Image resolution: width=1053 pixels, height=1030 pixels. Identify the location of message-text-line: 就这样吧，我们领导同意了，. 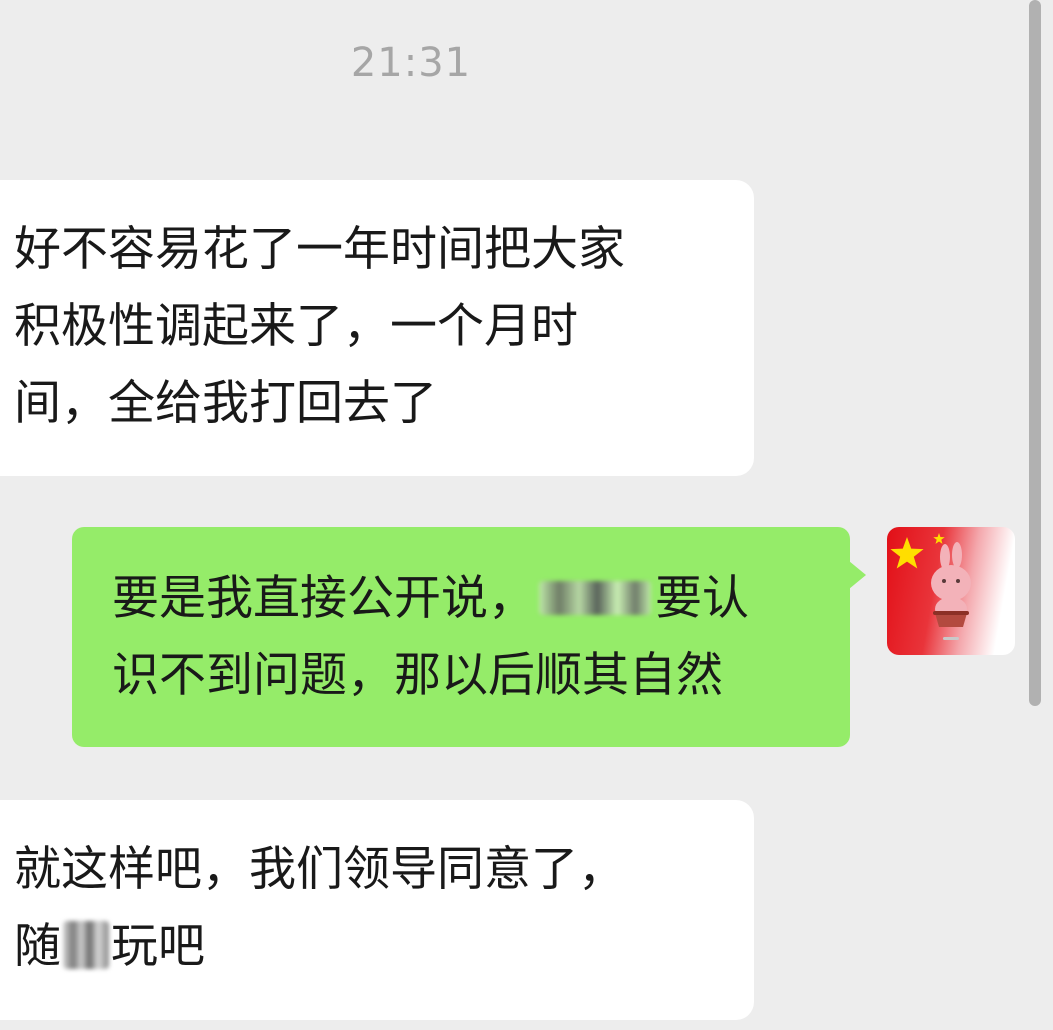
(319, 869).